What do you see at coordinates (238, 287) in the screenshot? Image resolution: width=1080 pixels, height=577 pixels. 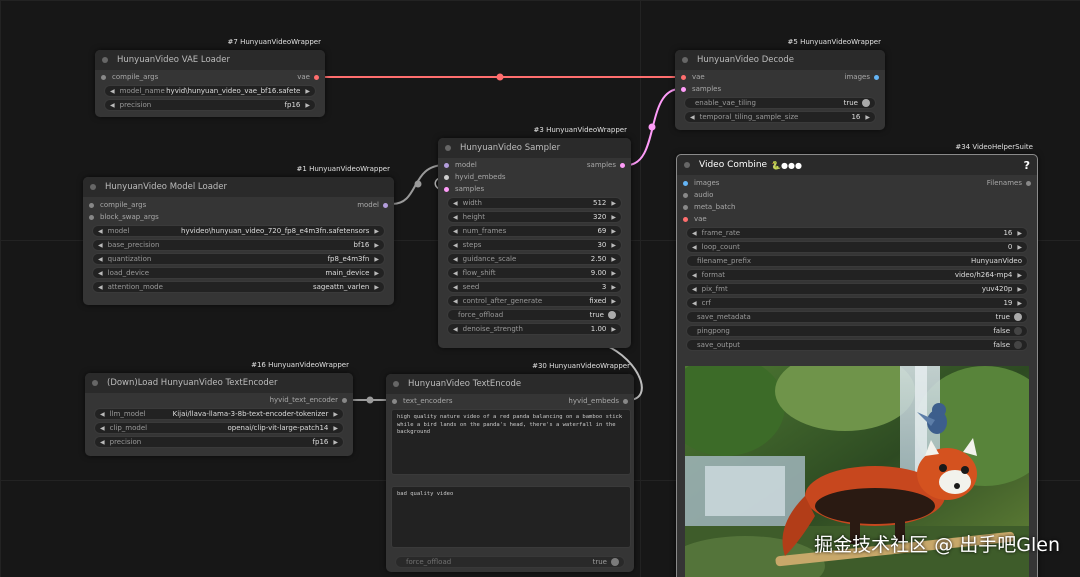 I see `widget-attention-mode: ◀ attention_mode sageattn_varlen ▶` at bounding box center [238, 287].